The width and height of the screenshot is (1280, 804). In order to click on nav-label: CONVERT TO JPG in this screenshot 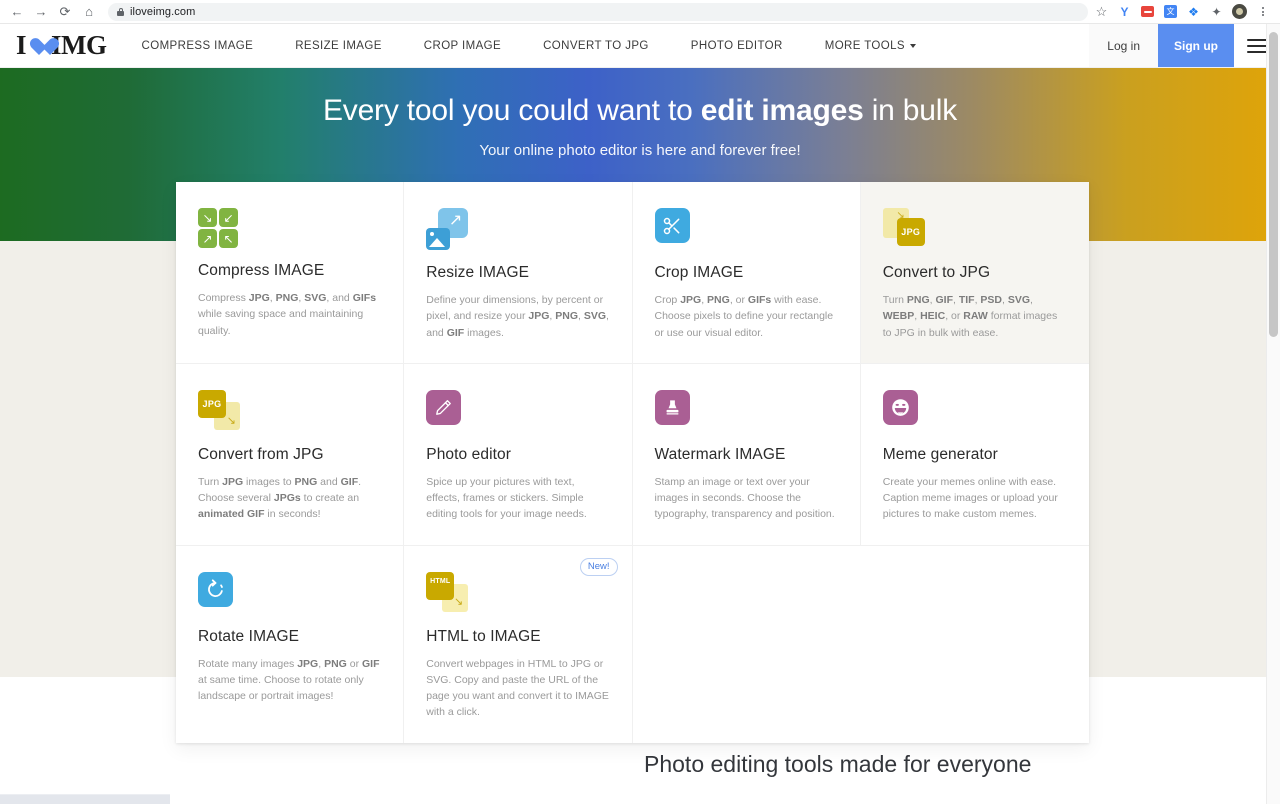, I will do `click(596, 45)`.